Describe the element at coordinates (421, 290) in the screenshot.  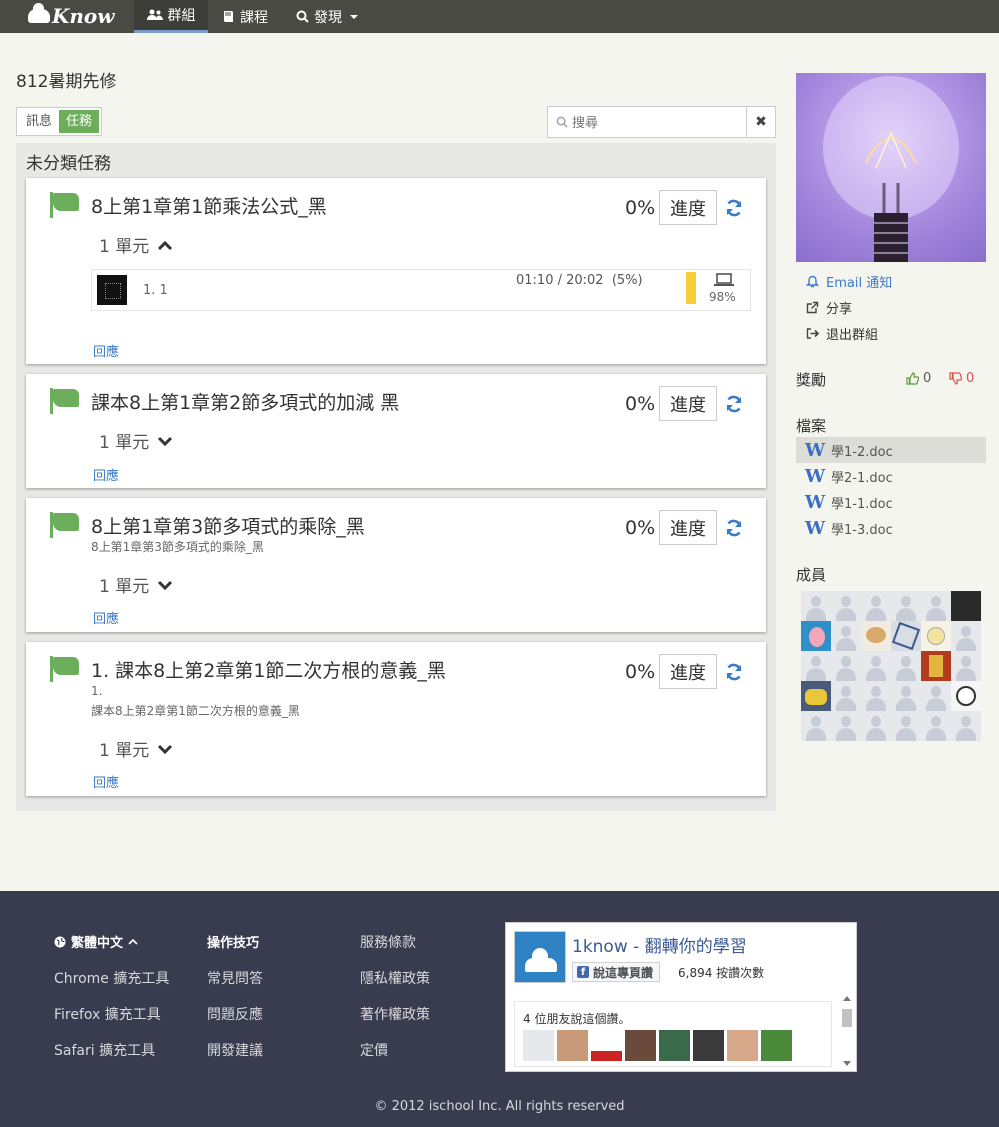
I see `unit-row: 1. 1 01:10 / 20:02 (5%) 98%` at that location.